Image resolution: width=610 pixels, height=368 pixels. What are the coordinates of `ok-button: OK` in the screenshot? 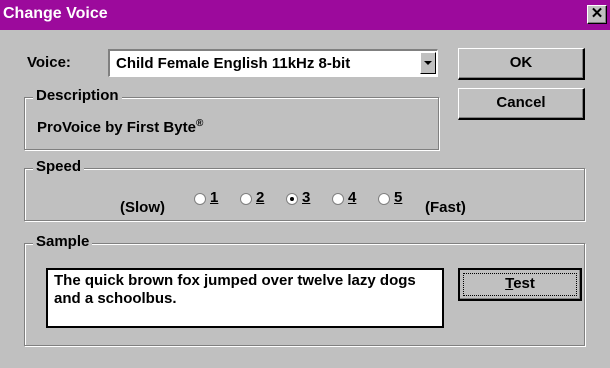 It's located at (521, 64).